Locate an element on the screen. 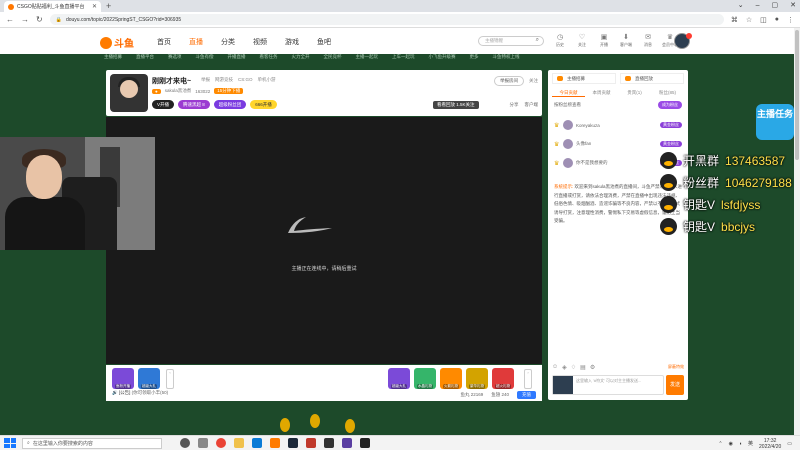 This screenshot has height=450, width=800. subnav-item: 小飞鱼升级赛 is located at coordinates (442, 58).